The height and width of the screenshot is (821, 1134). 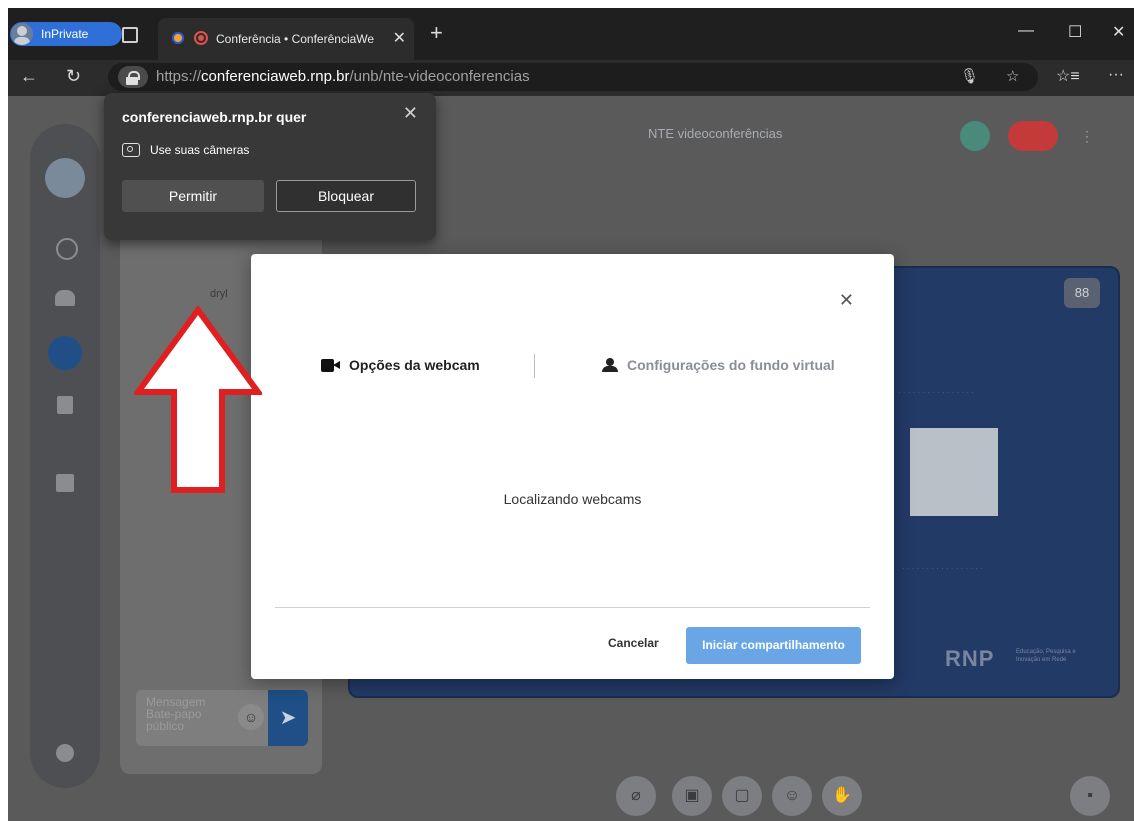 I want to click on permission-request-label: Use suas câmeras, so click(x=200, y=150).